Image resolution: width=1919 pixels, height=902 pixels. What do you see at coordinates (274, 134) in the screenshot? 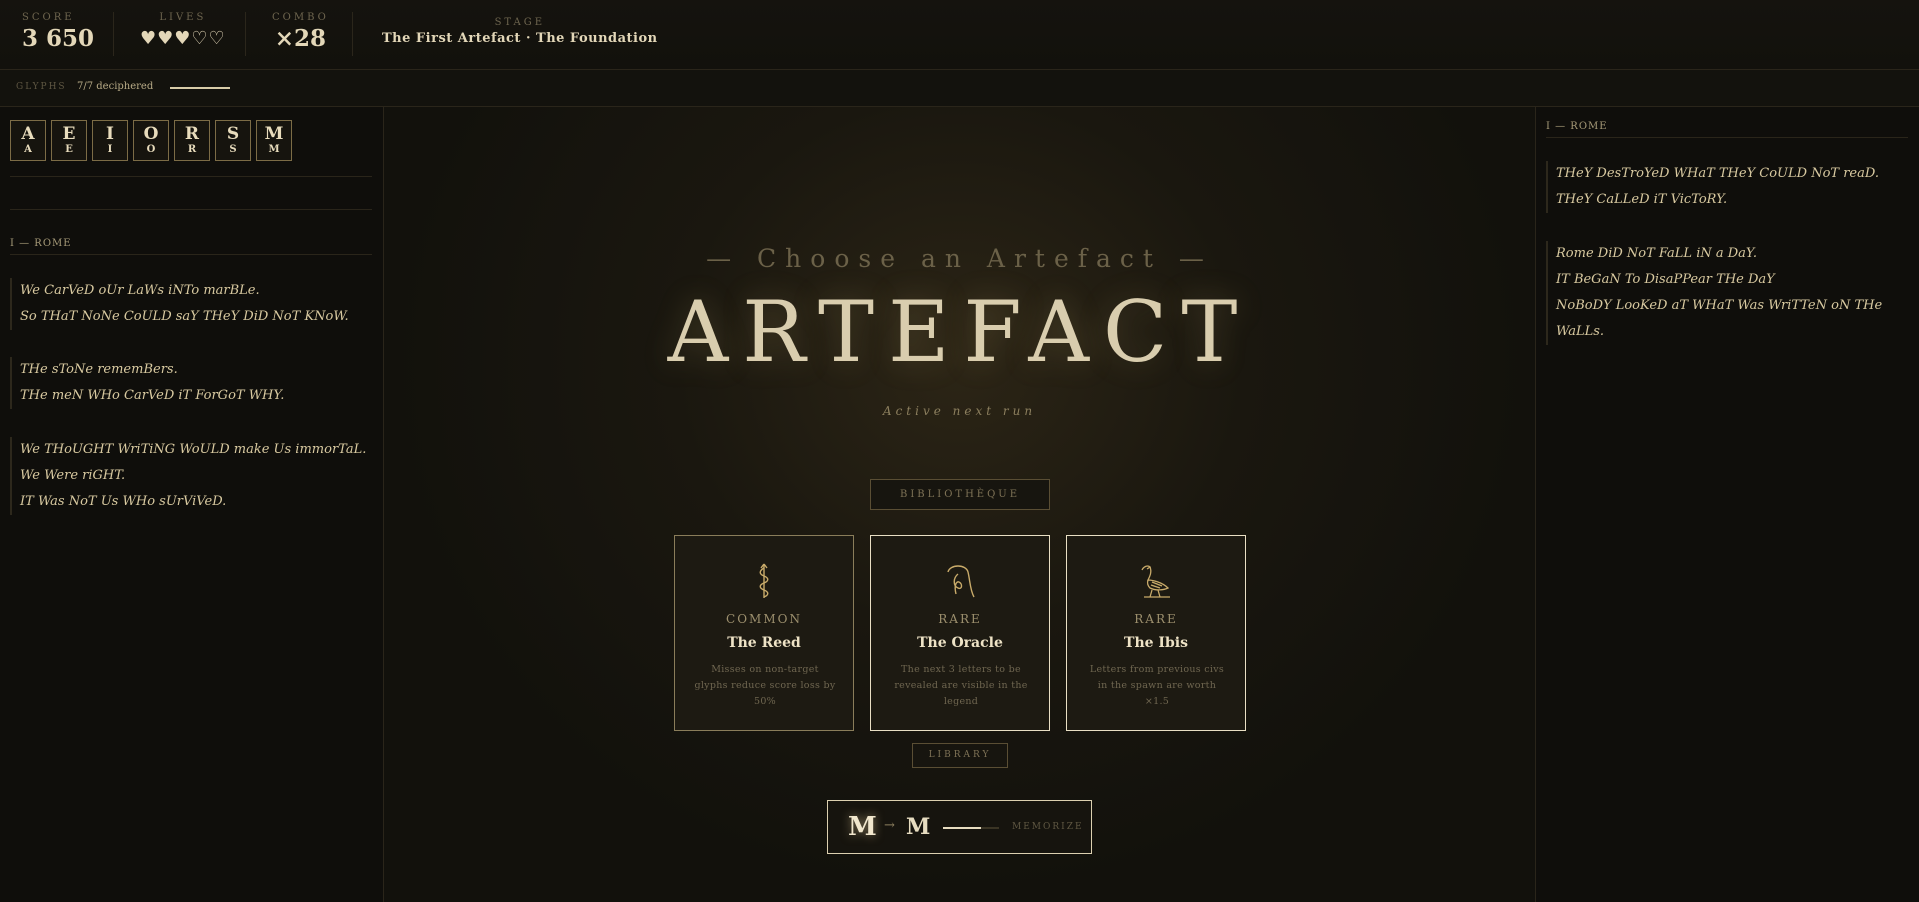
I see `glyph-symbol: M` at bounding box center [274, 134].